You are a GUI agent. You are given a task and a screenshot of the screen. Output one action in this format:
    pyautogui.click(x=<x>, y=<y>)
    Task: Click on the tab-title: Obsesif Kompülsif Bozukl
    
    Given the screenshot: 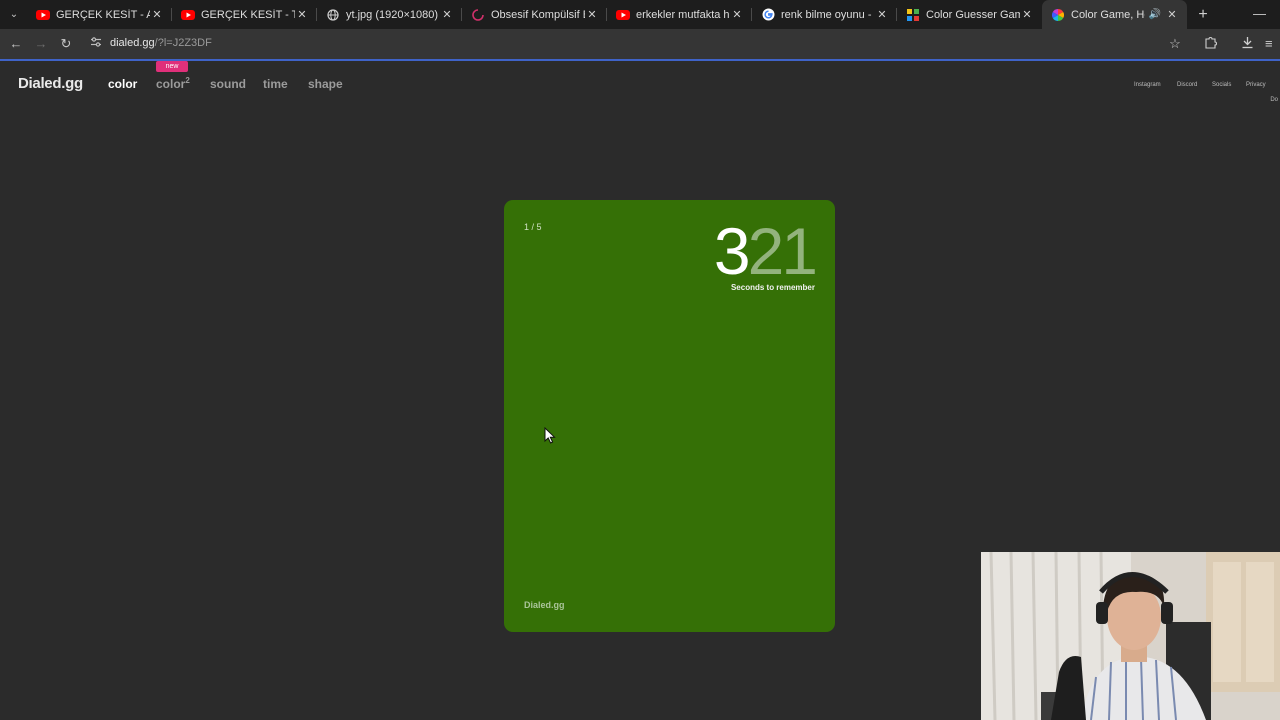 What is the action you would take?
    pyautogui.click(x=538, y=14)
    